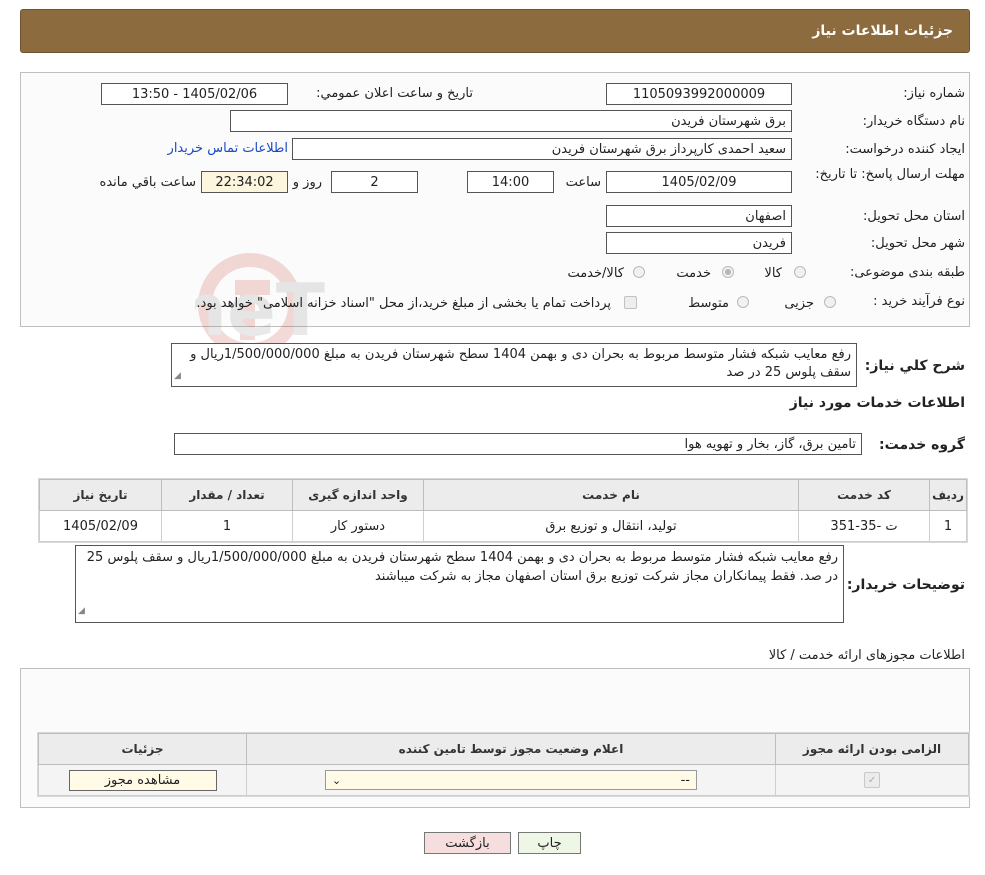 This screenshot has width=985, height=875. Describe the element at coordinates (611, 495) in the screenshot. I see `col-service-name: نام خدمت` at that location.